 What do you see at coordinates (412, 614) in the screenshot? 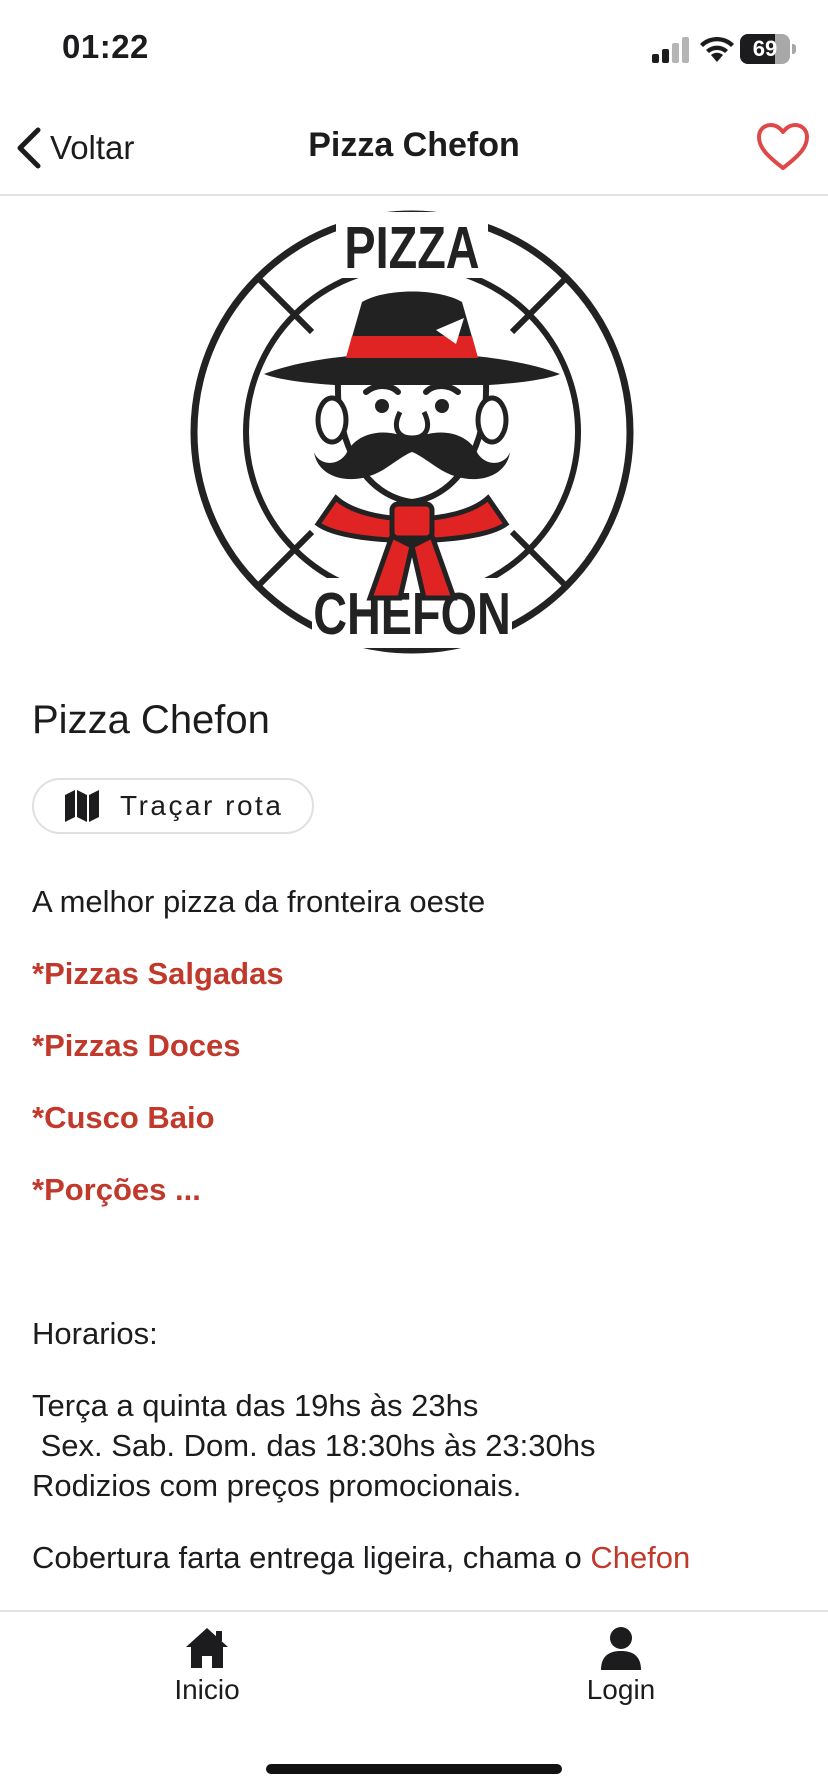
I see `logo-bottom-text: CHEFON` at bounding box center [412, 614].